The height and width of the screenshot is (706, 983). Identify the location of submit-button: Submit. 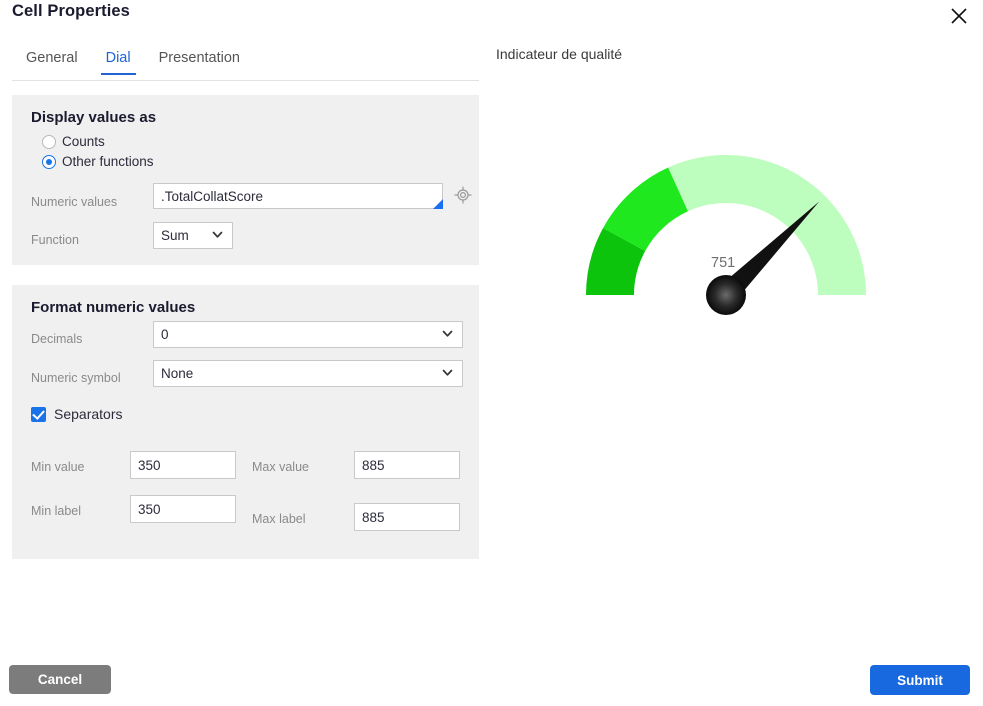
(920, 680).